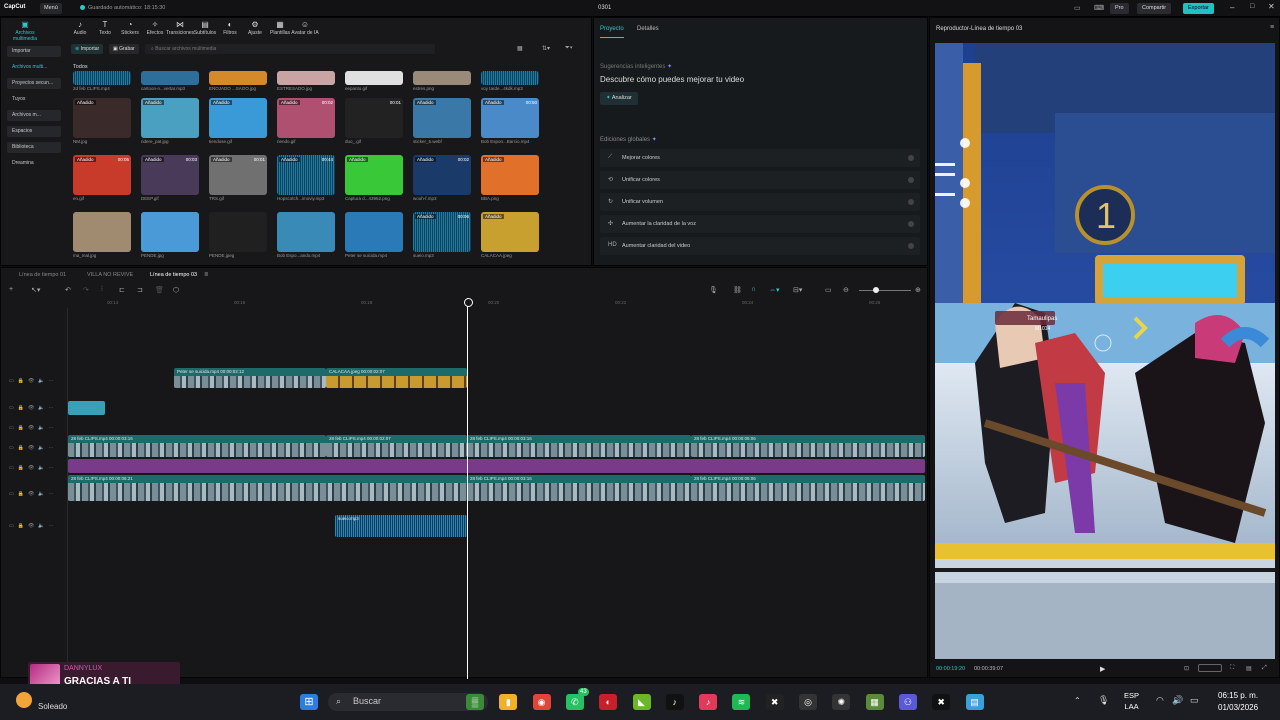 The image size is (1280, 720). Describe the element at coordinates (808, 488) in the screenshot. I see `clip-main-b: 28 feb CLIPS.mp4 00:00:05:06` at that location.